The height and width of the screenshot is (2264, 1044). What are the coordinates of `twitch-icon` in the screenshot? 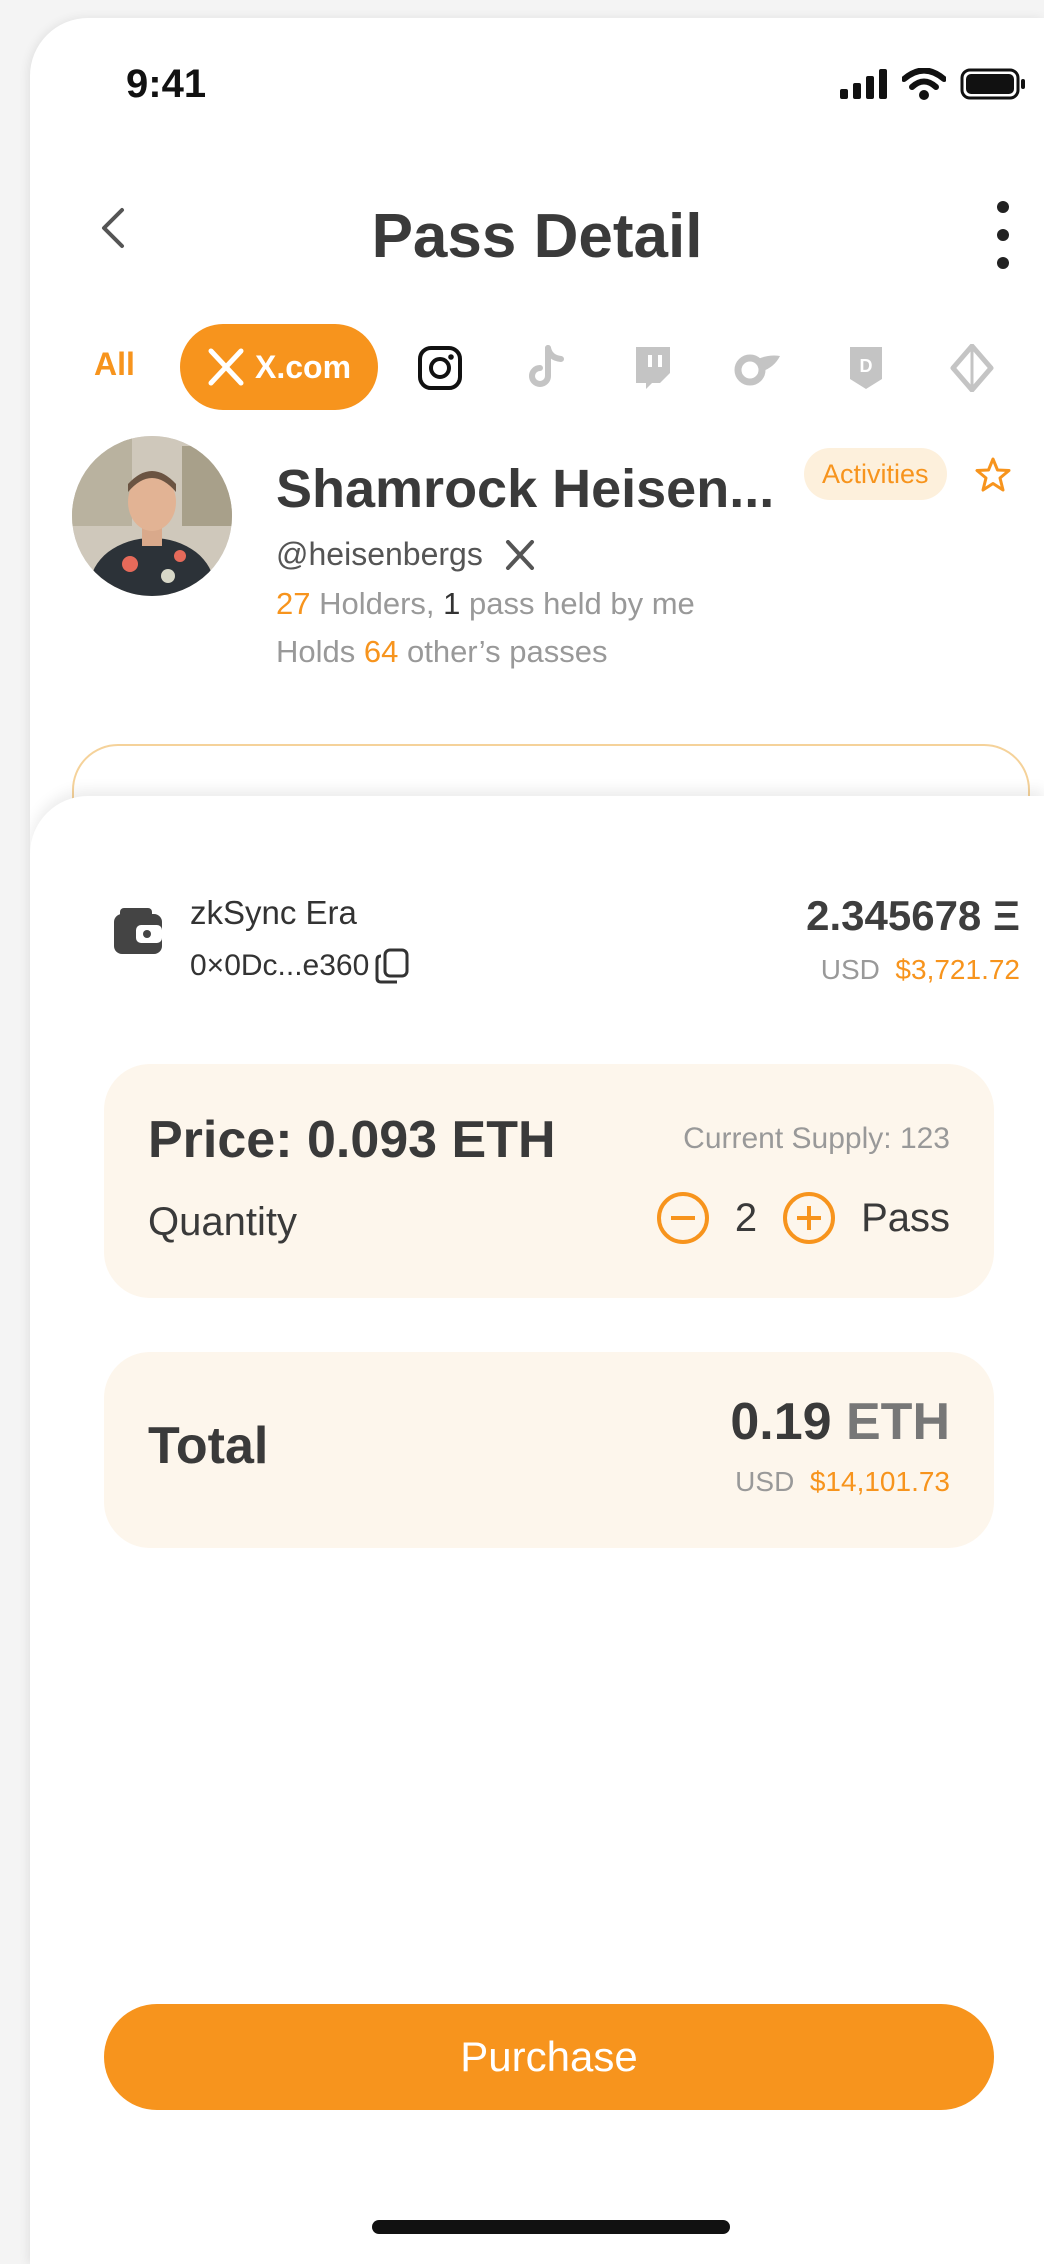 It's located at (653, 368).